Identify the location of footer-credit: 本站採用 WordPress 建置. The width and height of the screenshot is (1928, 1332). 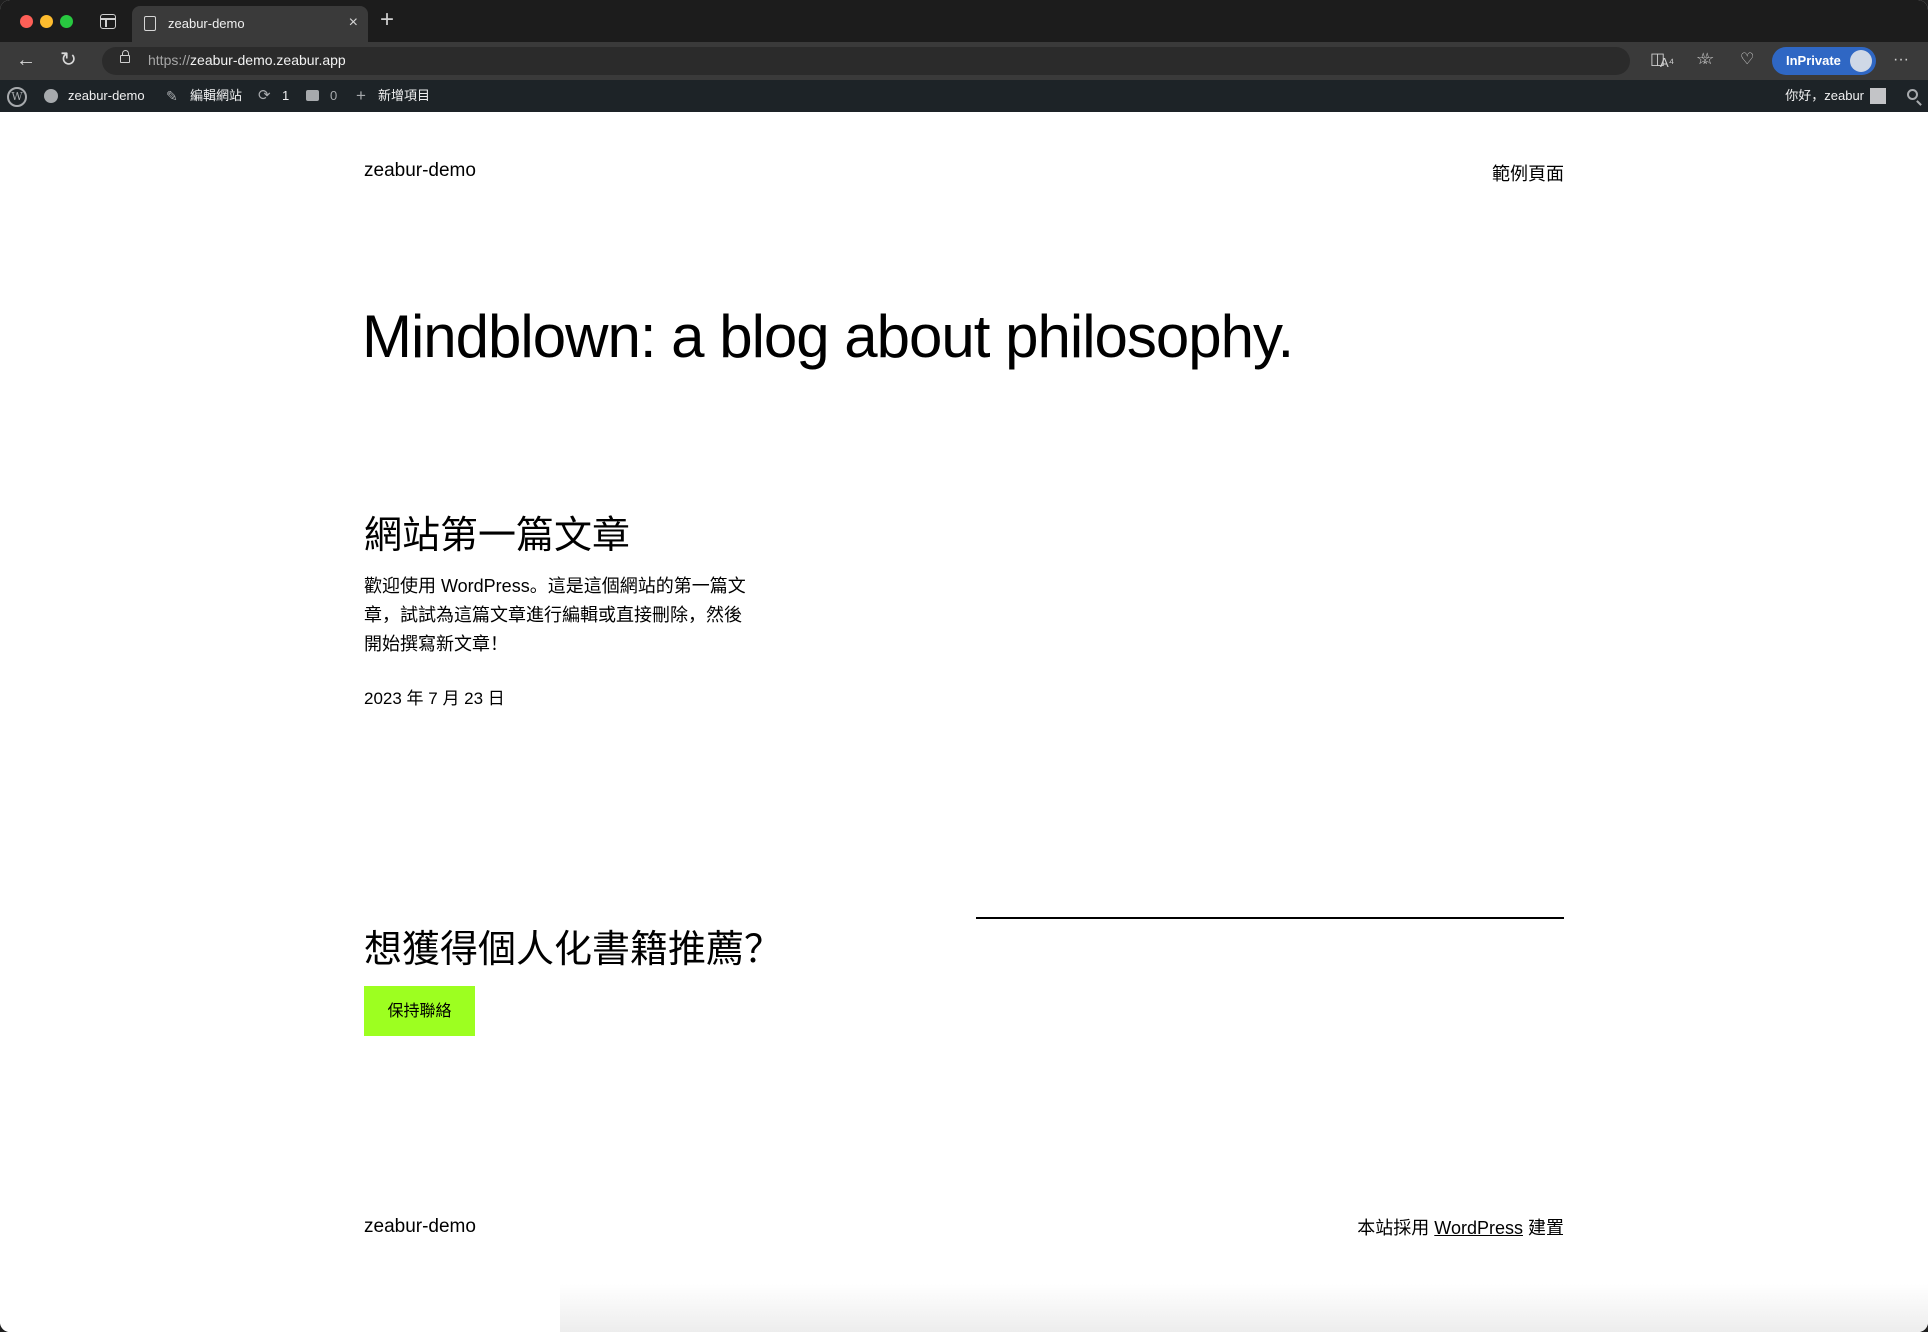
(1460, 1227).